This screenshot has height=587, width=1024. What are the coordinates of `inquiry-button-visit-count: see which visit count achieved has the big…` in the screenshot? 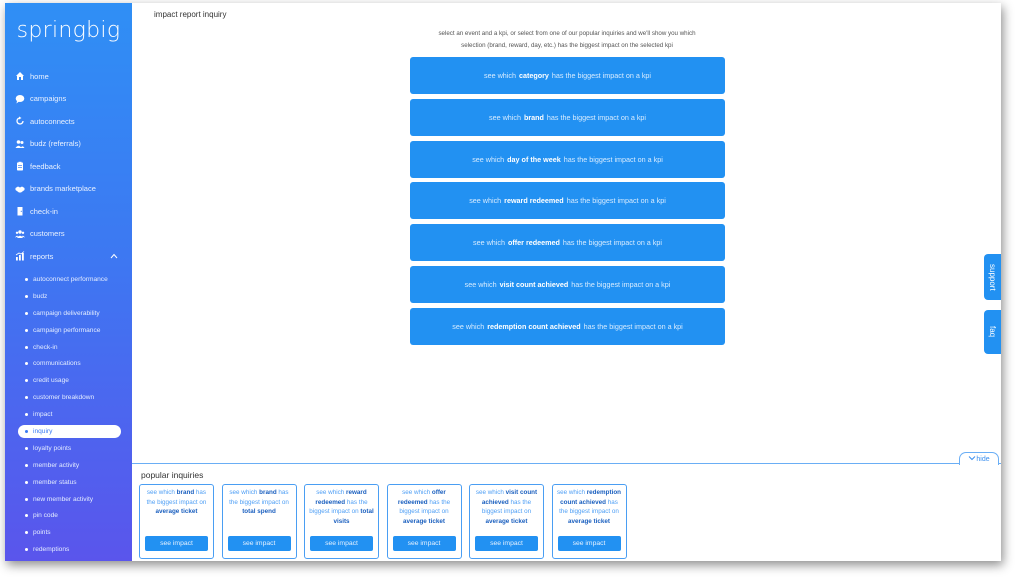 It's located at (567, 284).